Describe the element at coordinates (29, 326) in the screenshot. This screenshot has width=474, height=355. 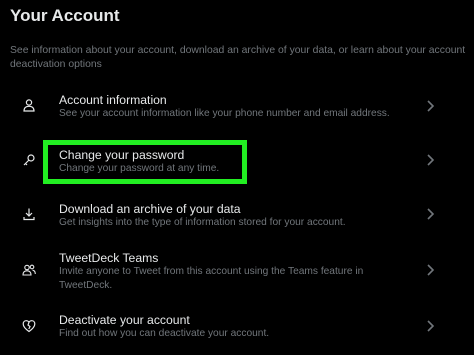
I see `broken-heart-icon` at that location.